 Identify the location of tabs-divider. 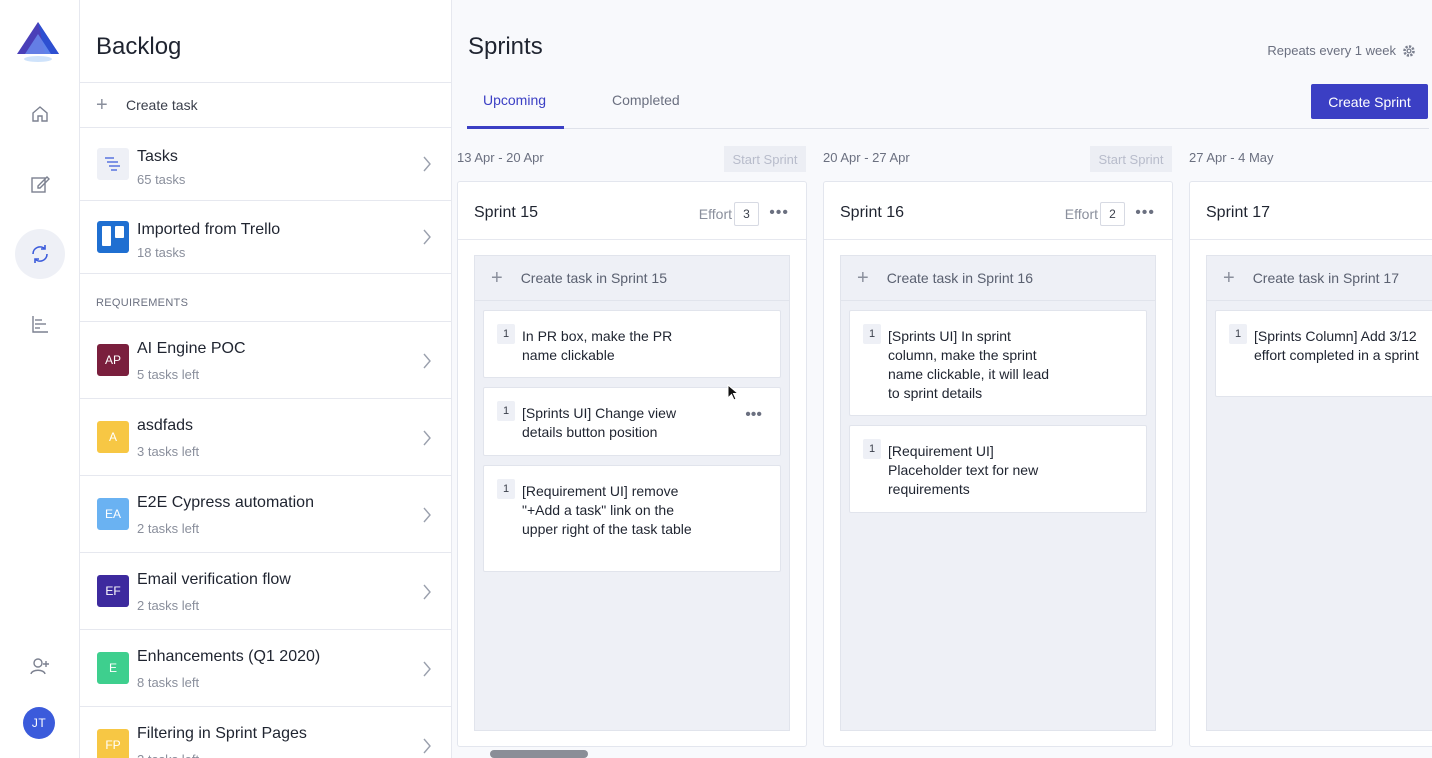
(948, 128).